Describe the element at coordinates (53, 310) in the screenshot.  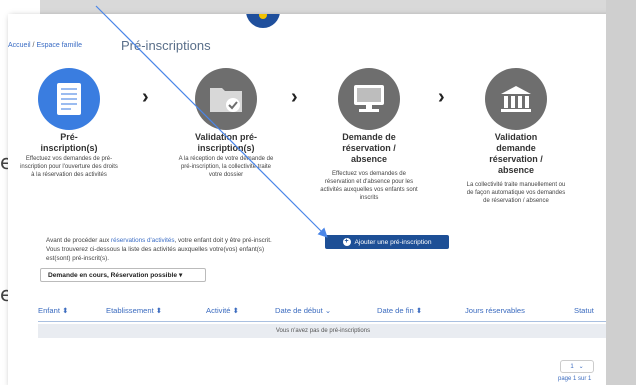
I see `column-header-enfant: Enfant ⬍` at that location.